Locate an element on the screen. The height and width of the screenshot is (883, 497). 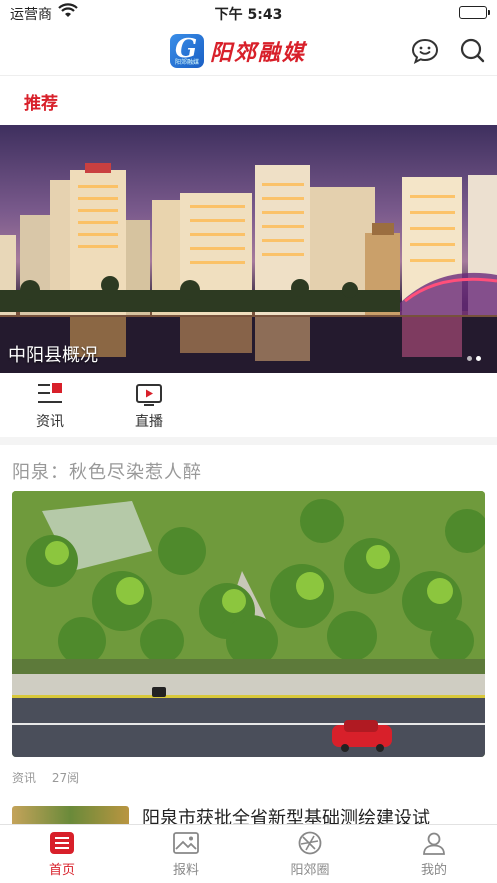
home-icon is located at coordinates (62, 843).